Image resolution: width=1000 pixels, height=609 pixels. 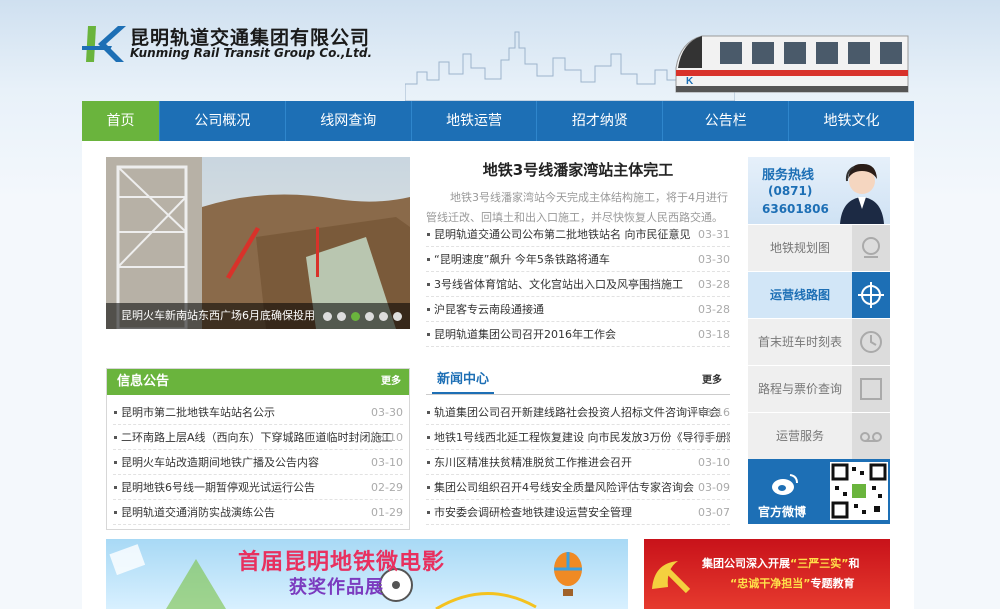 What do you see at coordinates (819, 491) in the screenshot?
I see `official-weibo: 官方微博` at bounding box center [819, 491].